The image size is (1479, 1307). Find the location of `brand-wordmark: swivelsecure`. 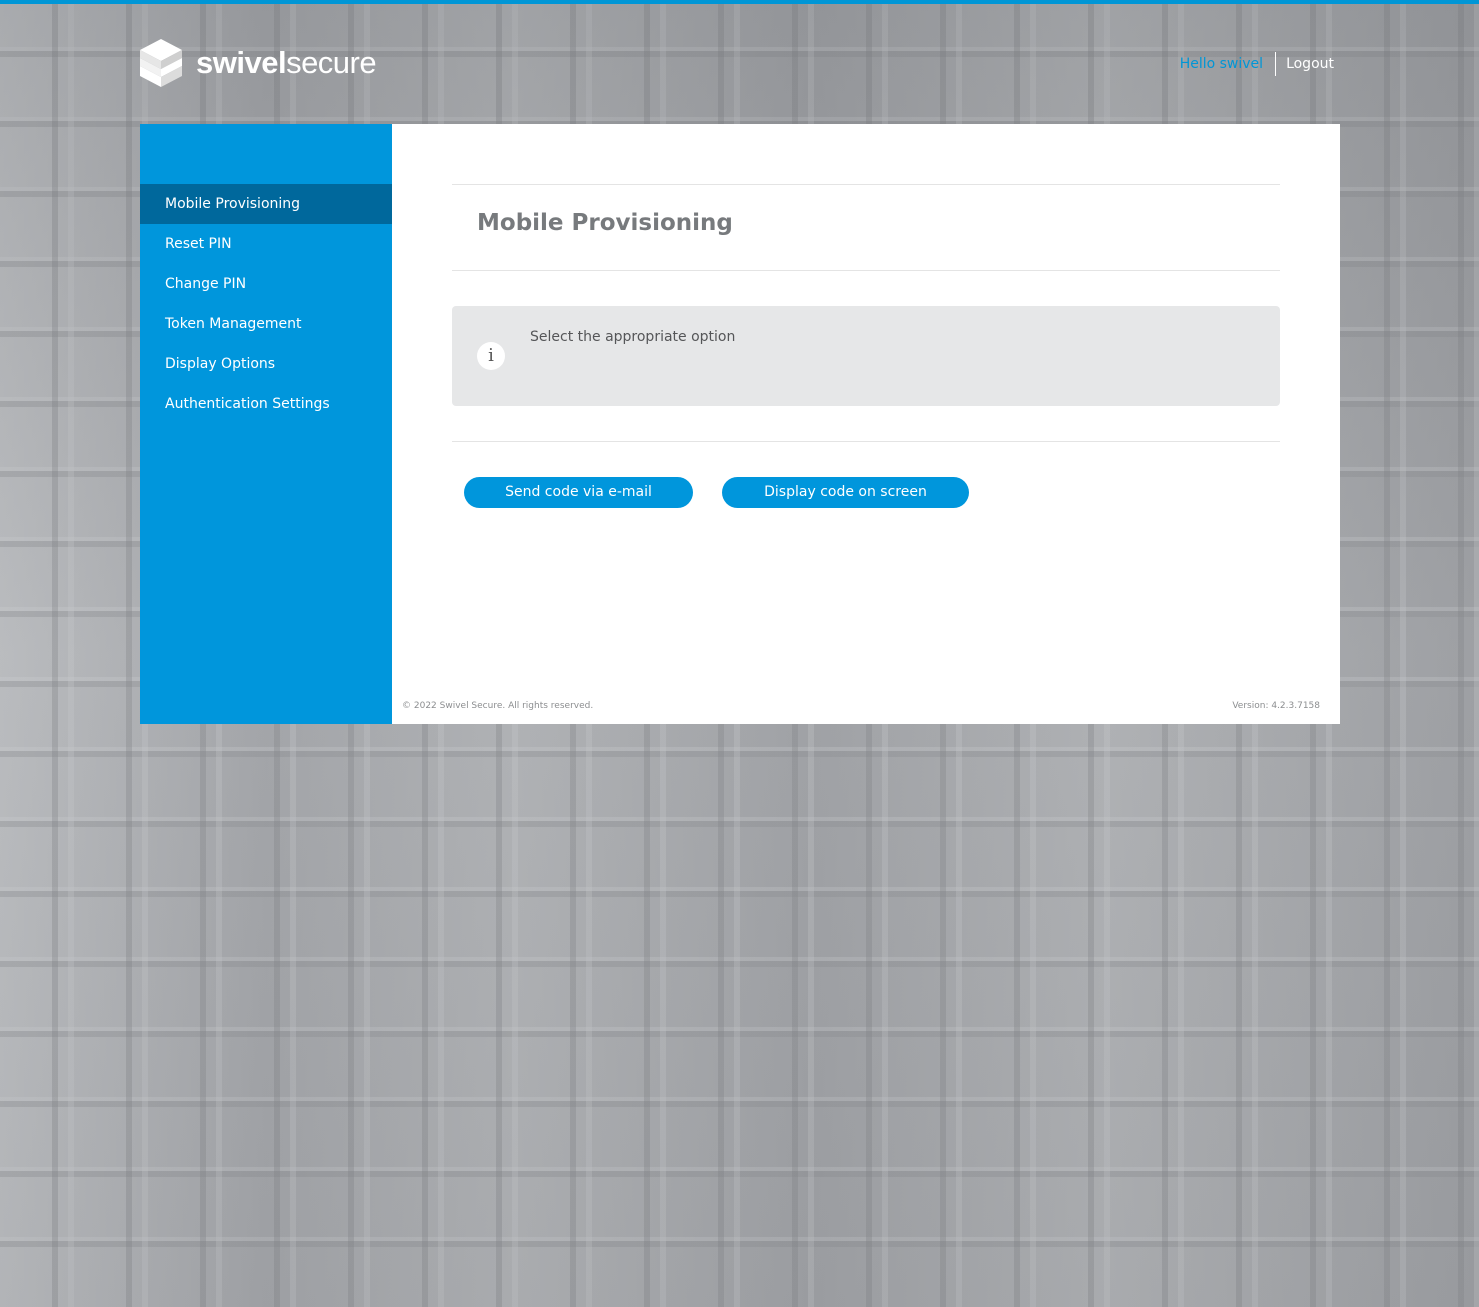

brand-wordmark: swivelsecure is located at coordinates (286, 63).